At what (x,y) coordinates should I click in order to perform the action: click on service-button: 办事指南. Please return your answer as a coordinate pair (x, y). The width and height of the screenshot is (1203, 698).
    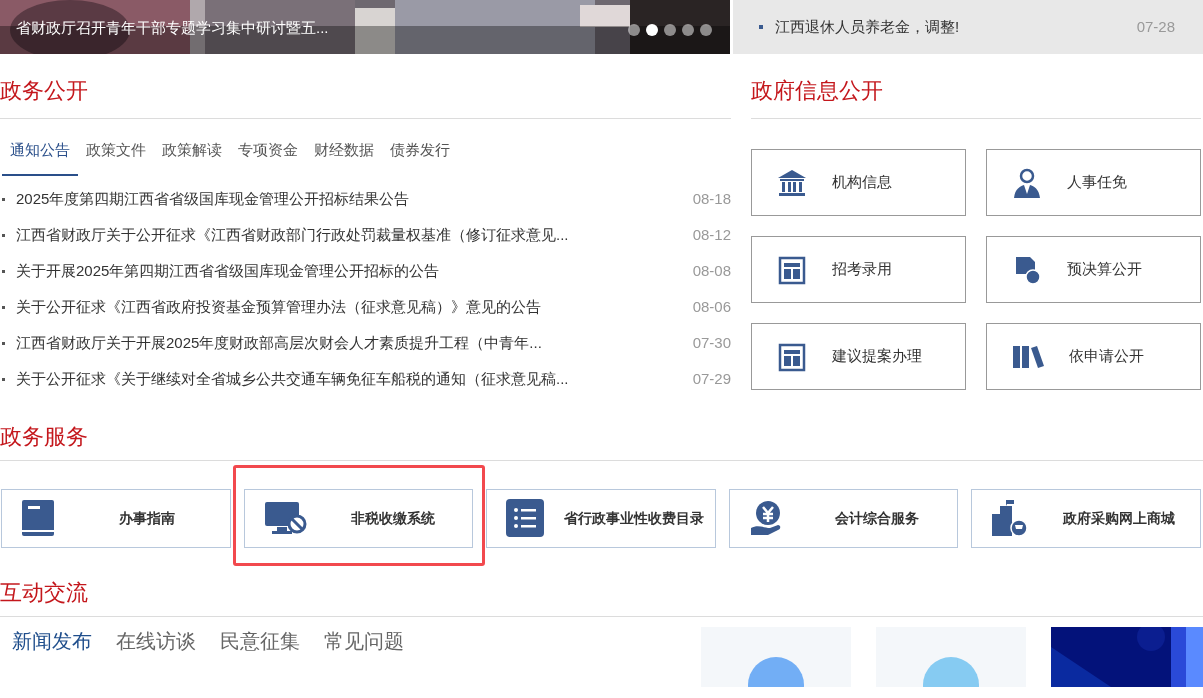
    Looking at the image, I should click on (116, 518).